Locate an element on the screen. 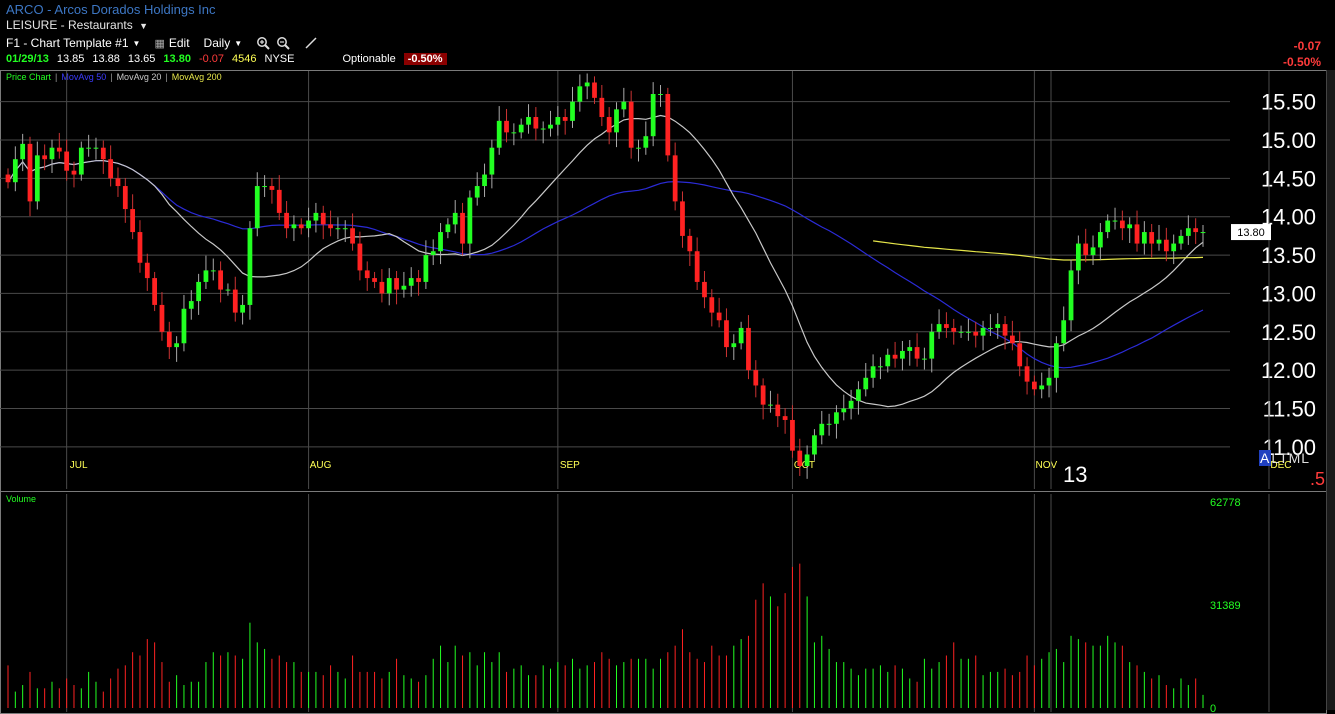 Image resolution: width=1335 pixels, height=714 pixels. volume-label: Volume is located at coordinates (21, 499).